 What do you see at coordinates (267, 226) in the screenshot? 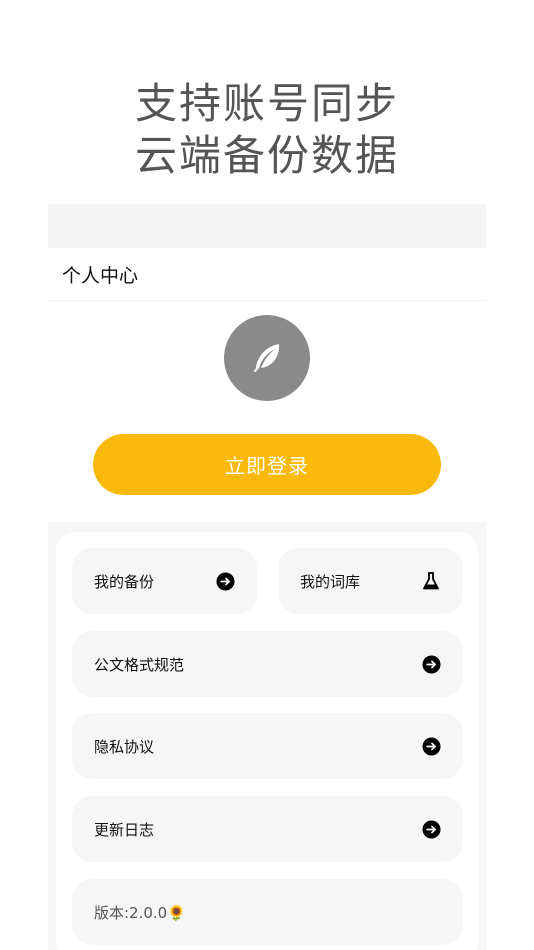
I see `status-bar` at bounding box center [267, 226].